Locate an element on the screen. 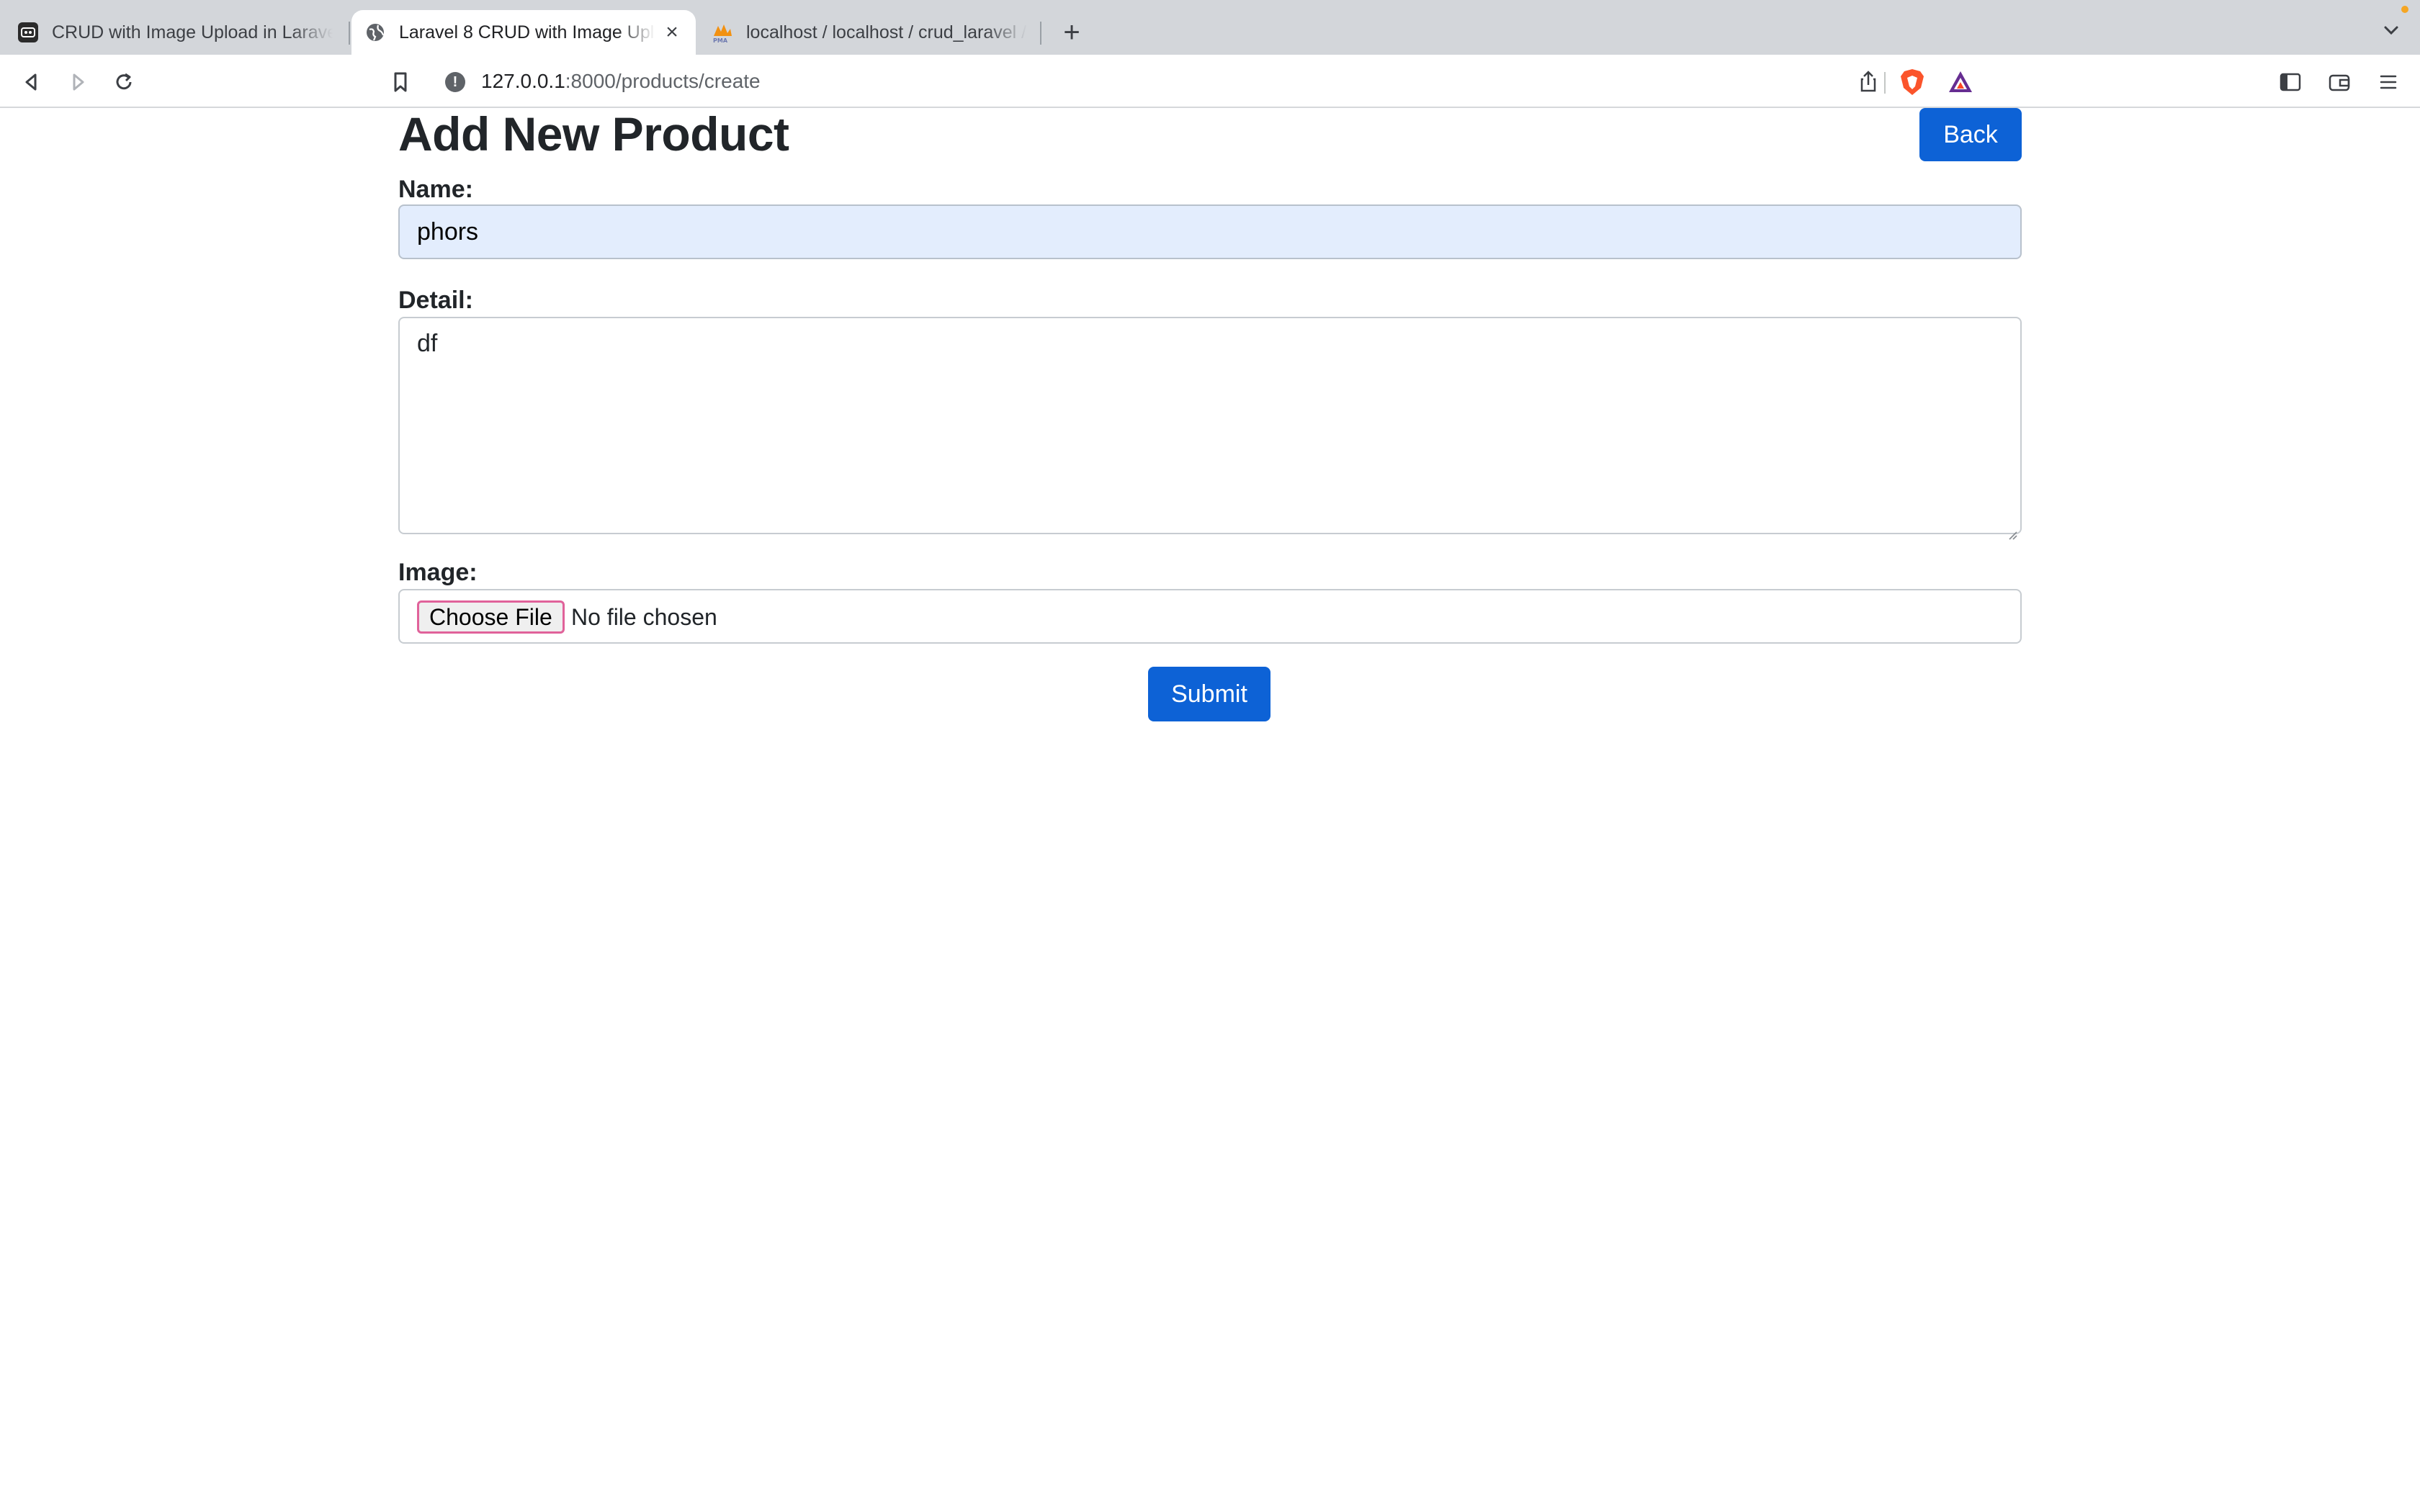 The image size is (2420, 1512). globe-icon is located at coordinates (375, 32).